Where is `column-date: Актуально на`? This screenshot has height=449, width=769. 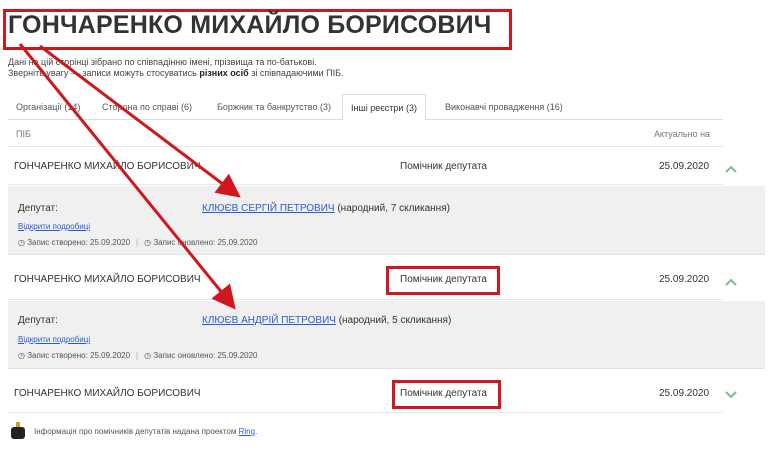
column-date: Актуально на is located at coordinates (682, 134).